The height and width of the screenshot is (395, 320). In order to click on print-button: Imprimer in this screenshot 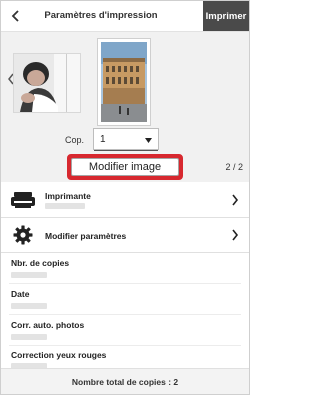, I will do `click(226, 16)`.